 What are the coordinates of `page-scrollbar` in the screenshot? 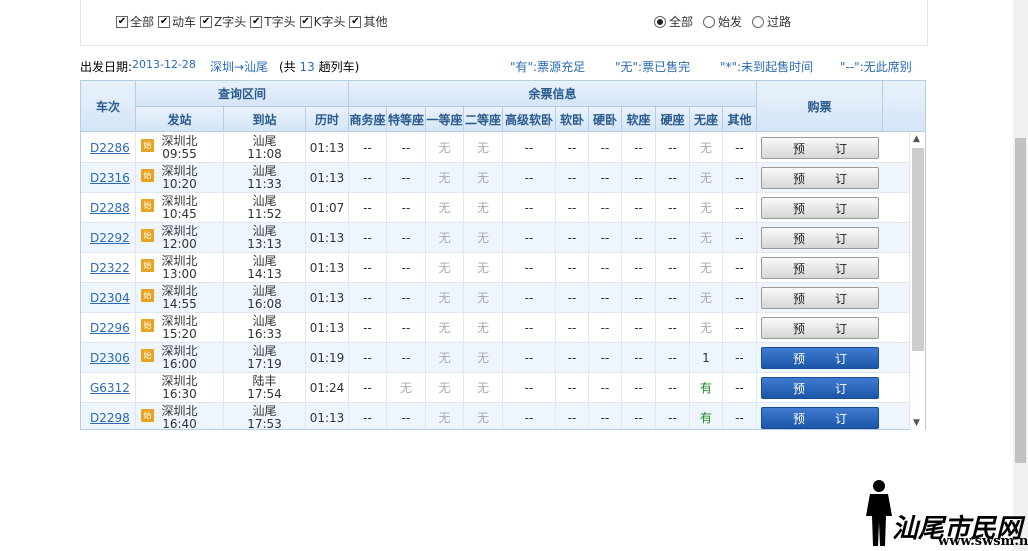 It's located at (1020, 275).